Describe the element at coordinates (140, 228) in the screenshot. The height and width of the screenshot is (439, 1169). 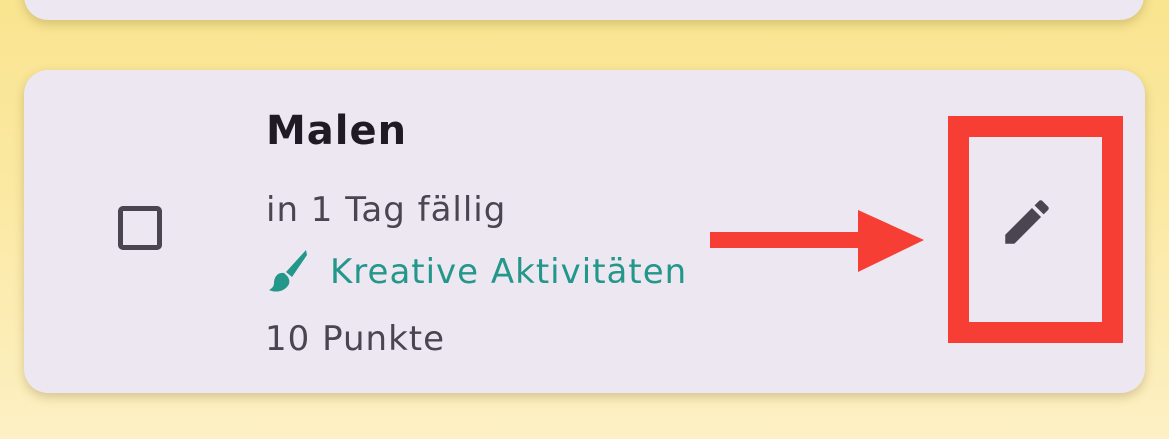
I see `task-checkbox` at that location.